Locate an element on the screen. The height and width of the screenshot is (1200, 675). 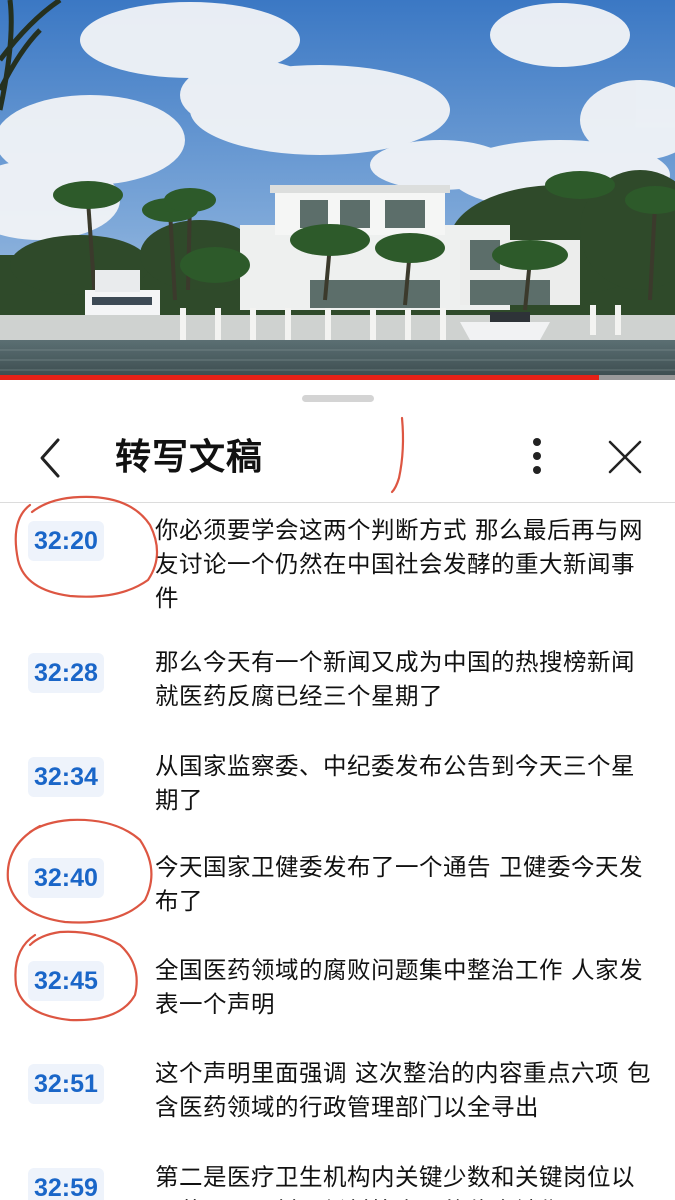
timestamp-link: 32:34 is located at coordinates (66, 777).